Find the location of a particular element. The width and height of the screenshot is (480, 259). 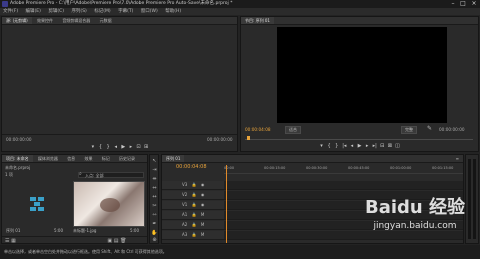

program-playhead is located at coordinates (248, 138).